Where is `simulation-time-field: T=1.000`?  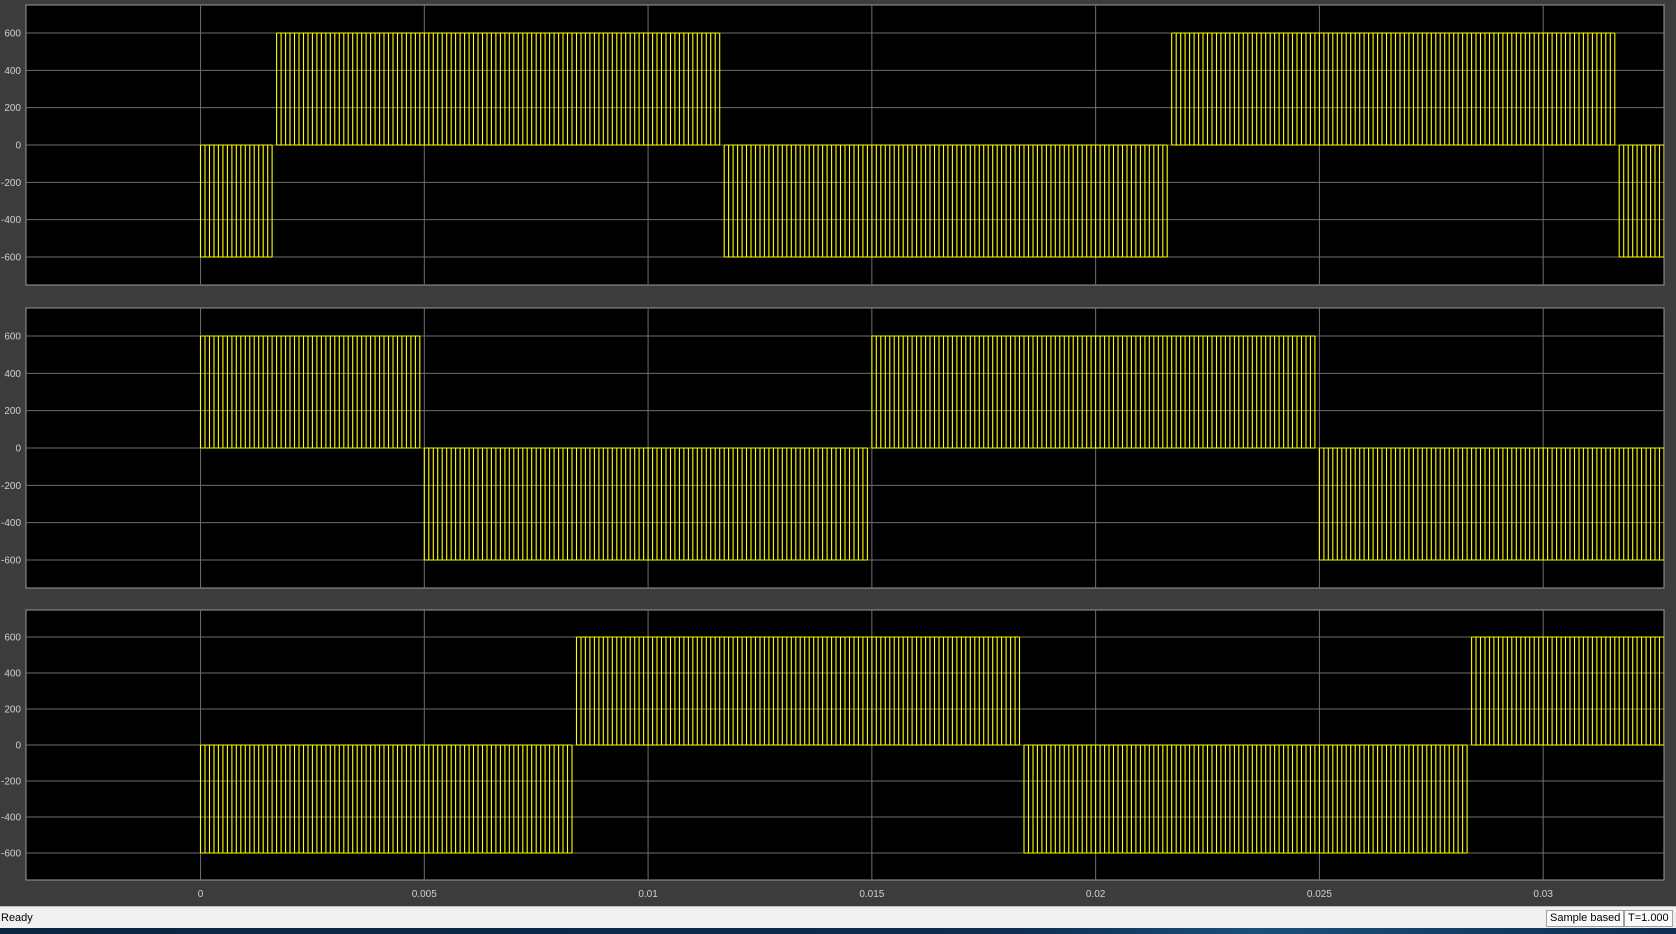 simulation-time-field: T=1.000 is located at coordinates (1648, 918).